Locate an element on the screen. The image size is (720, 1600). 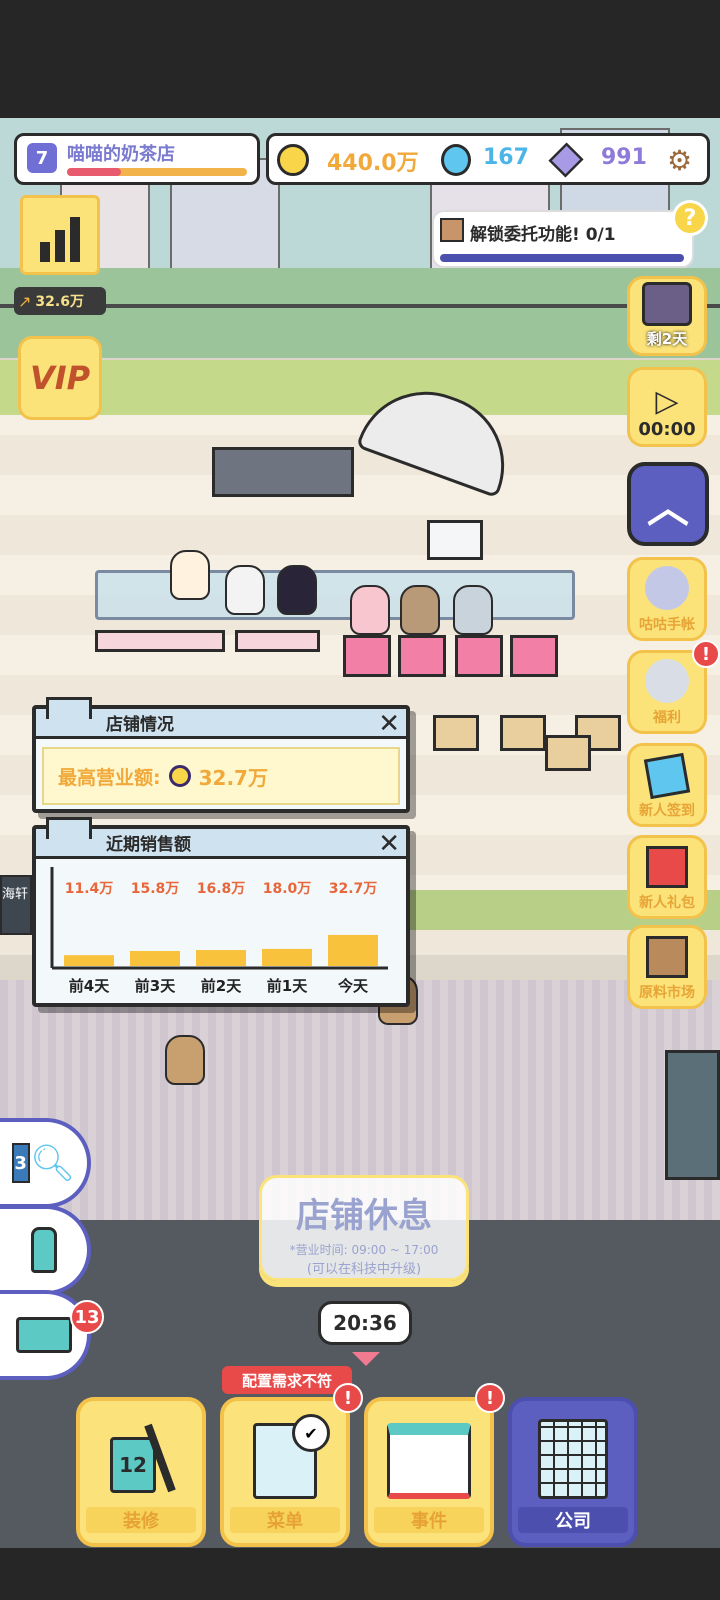
scroll-icon is located at coordinates (452, 230).